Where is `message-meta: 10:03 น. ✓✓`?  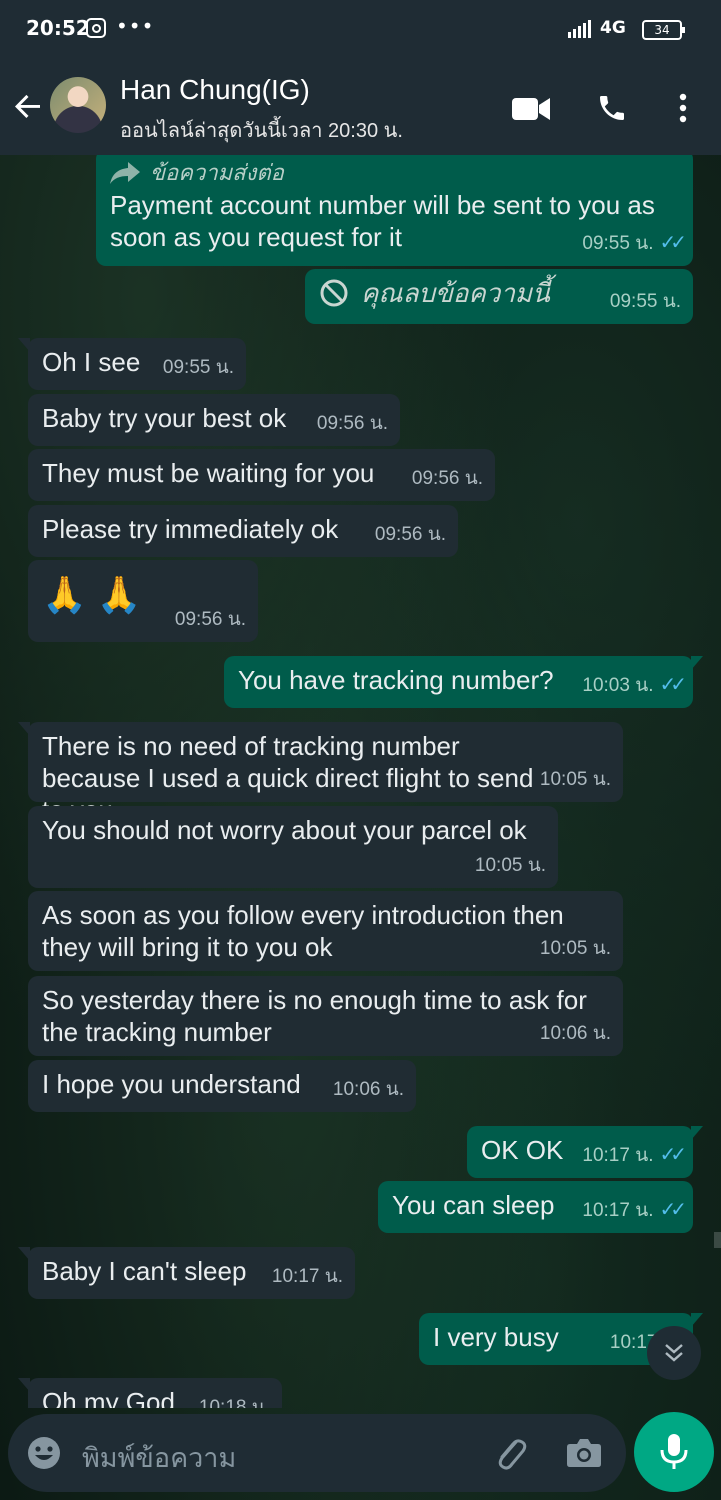
message-meta: 10:03 น. ✓✓ is located at coordinates (634, 685).